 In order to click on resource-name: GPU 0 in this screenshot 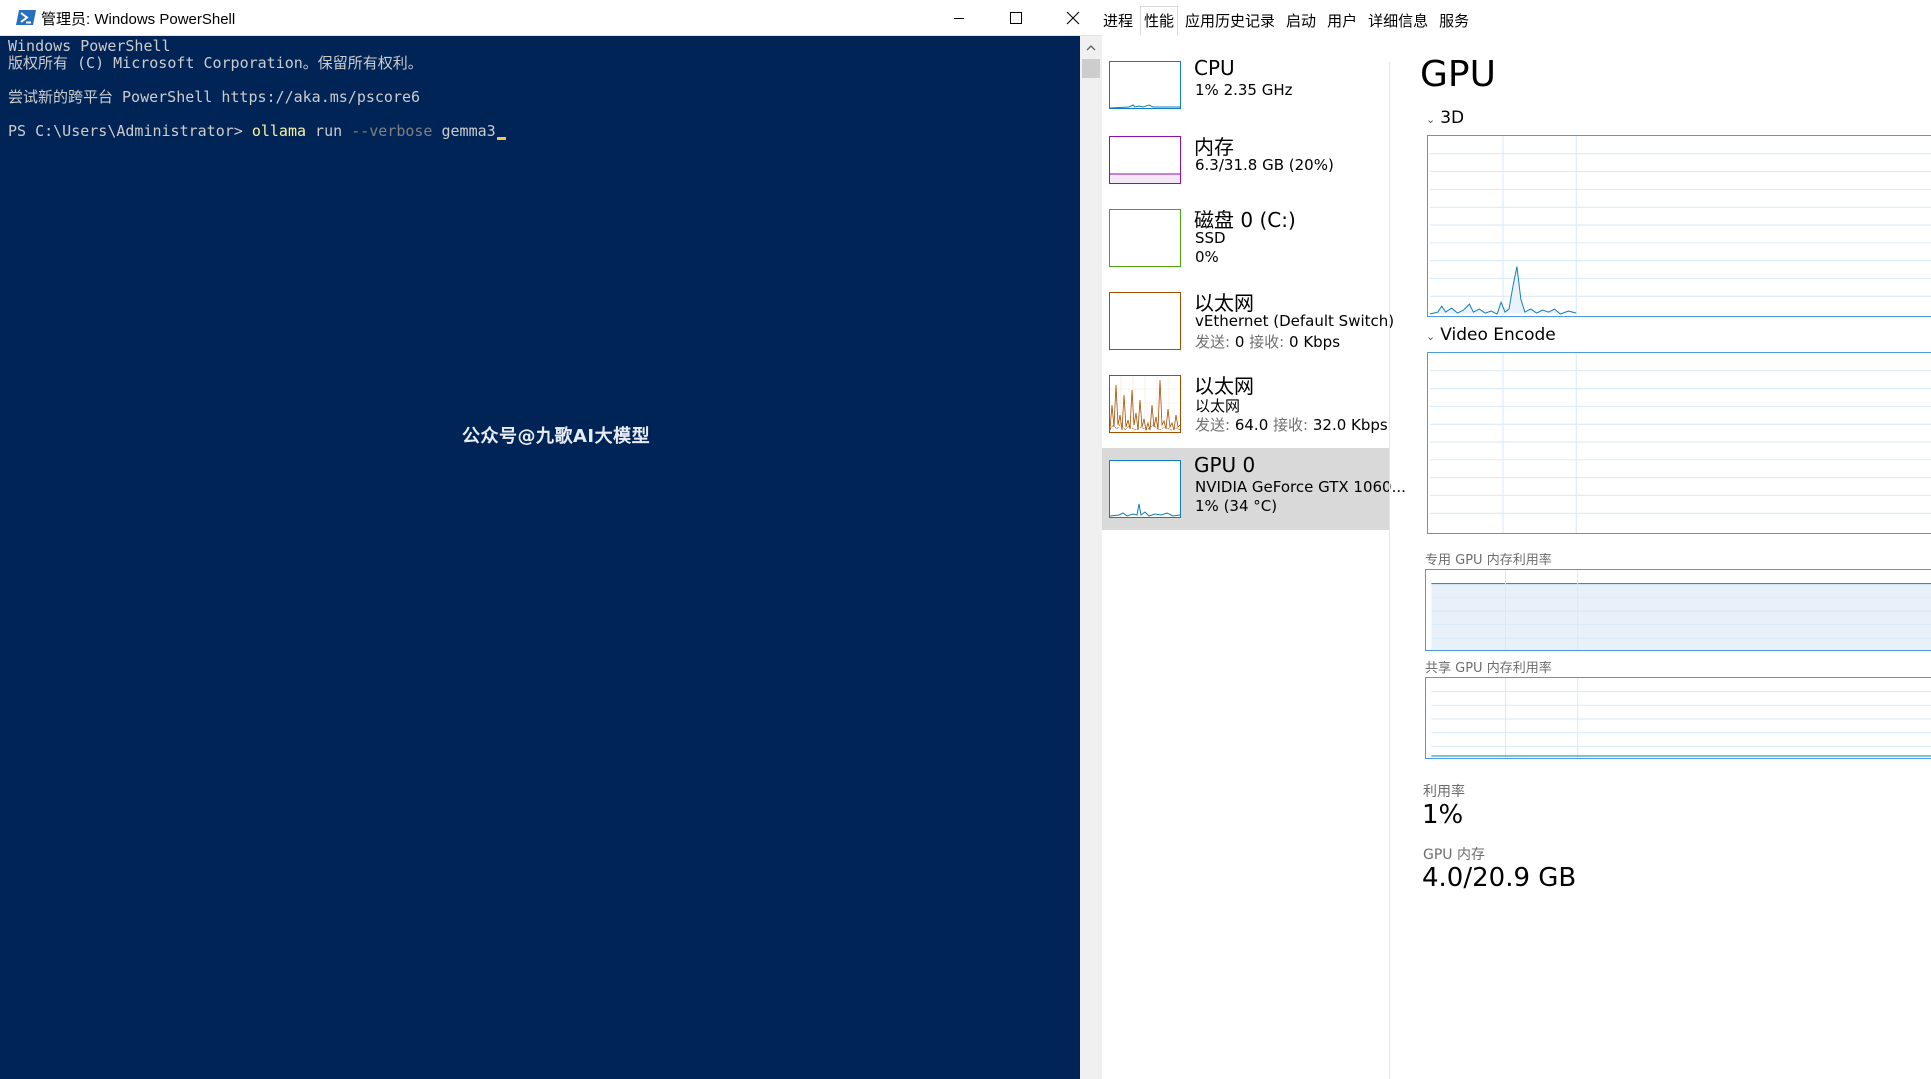, I will do `click(1225, 465)`.